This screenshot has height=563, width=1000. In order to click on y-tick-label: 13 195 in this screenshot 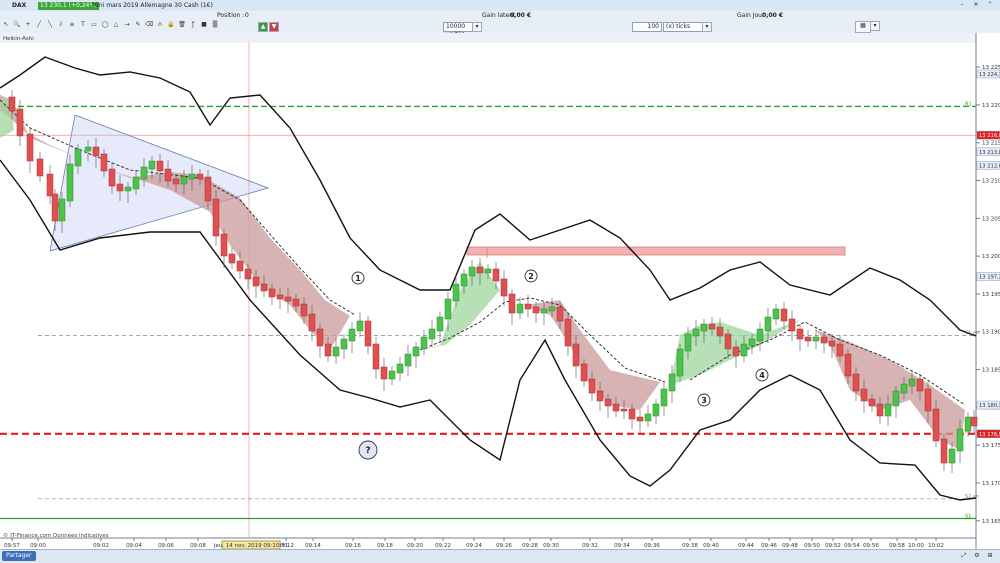, I will do `click(991, 295)`.